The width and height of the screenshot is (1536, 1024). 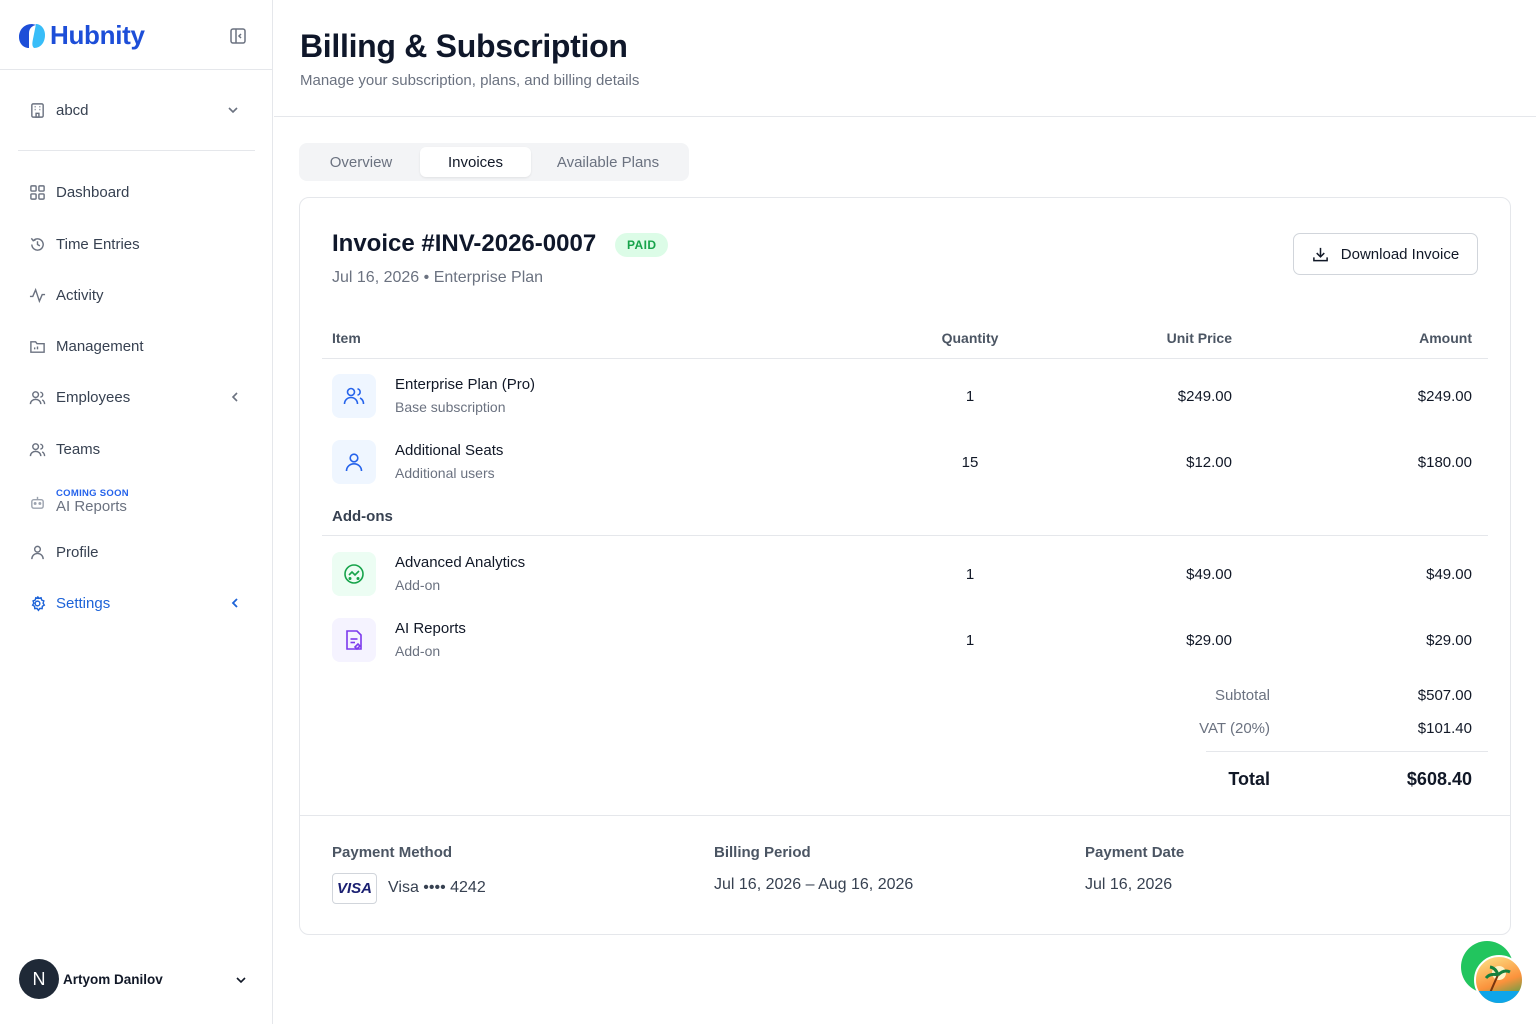 I want to click on gear-icon, so click(x=38, y=603).